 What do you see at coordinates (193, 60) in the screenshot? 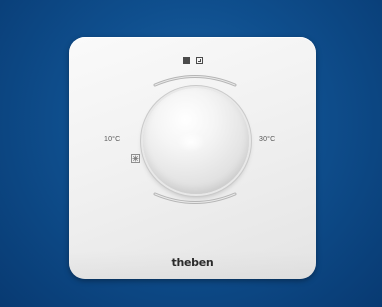
I see `mode-icons` at bounding box center [193, 60].